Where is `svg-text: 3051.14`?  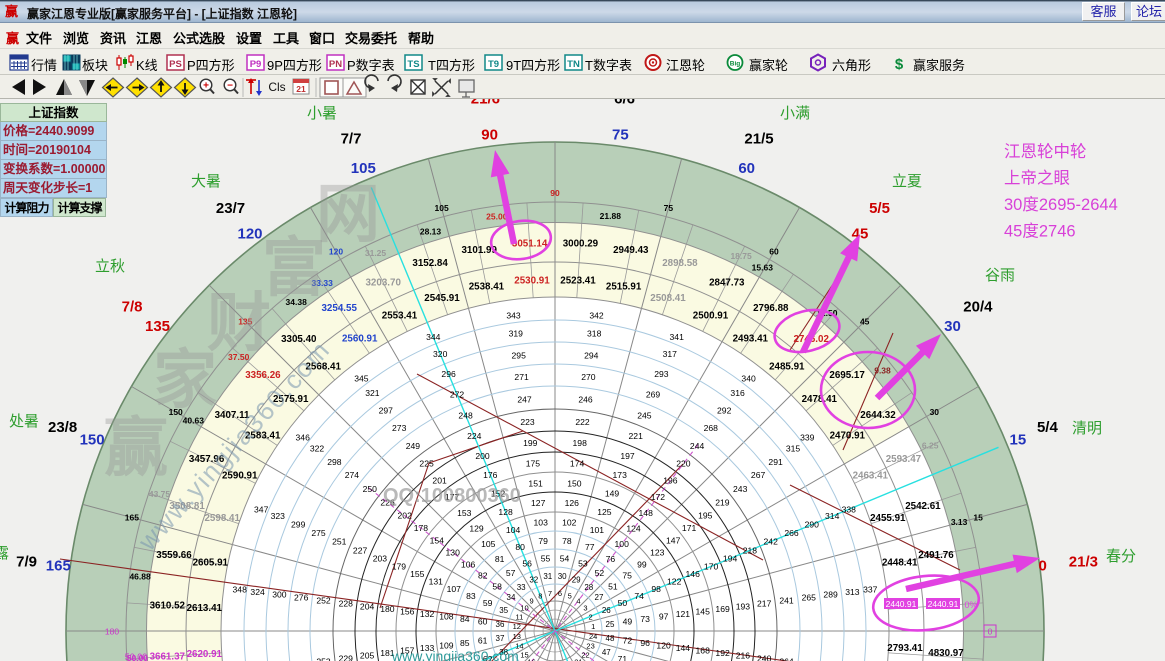 svg-text: 3051.14 is located at coordinates (530, 243).